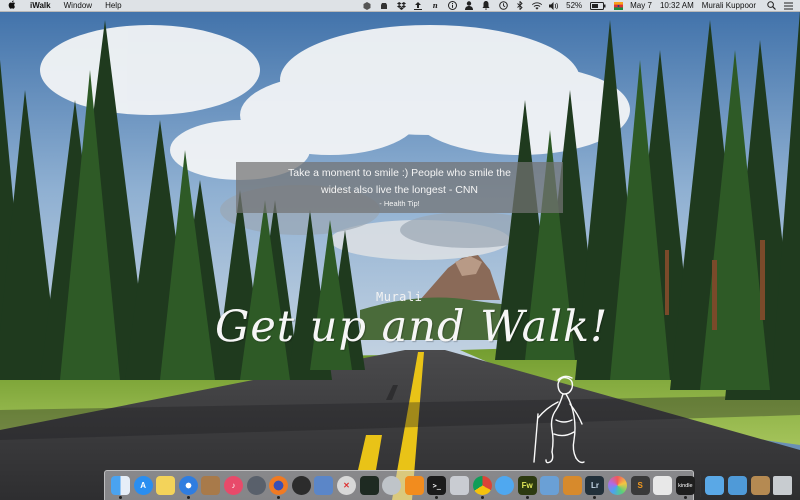  Describe the element at coordinates (663, 485) in the screenshot. I see `walk-app-icon` at that location.